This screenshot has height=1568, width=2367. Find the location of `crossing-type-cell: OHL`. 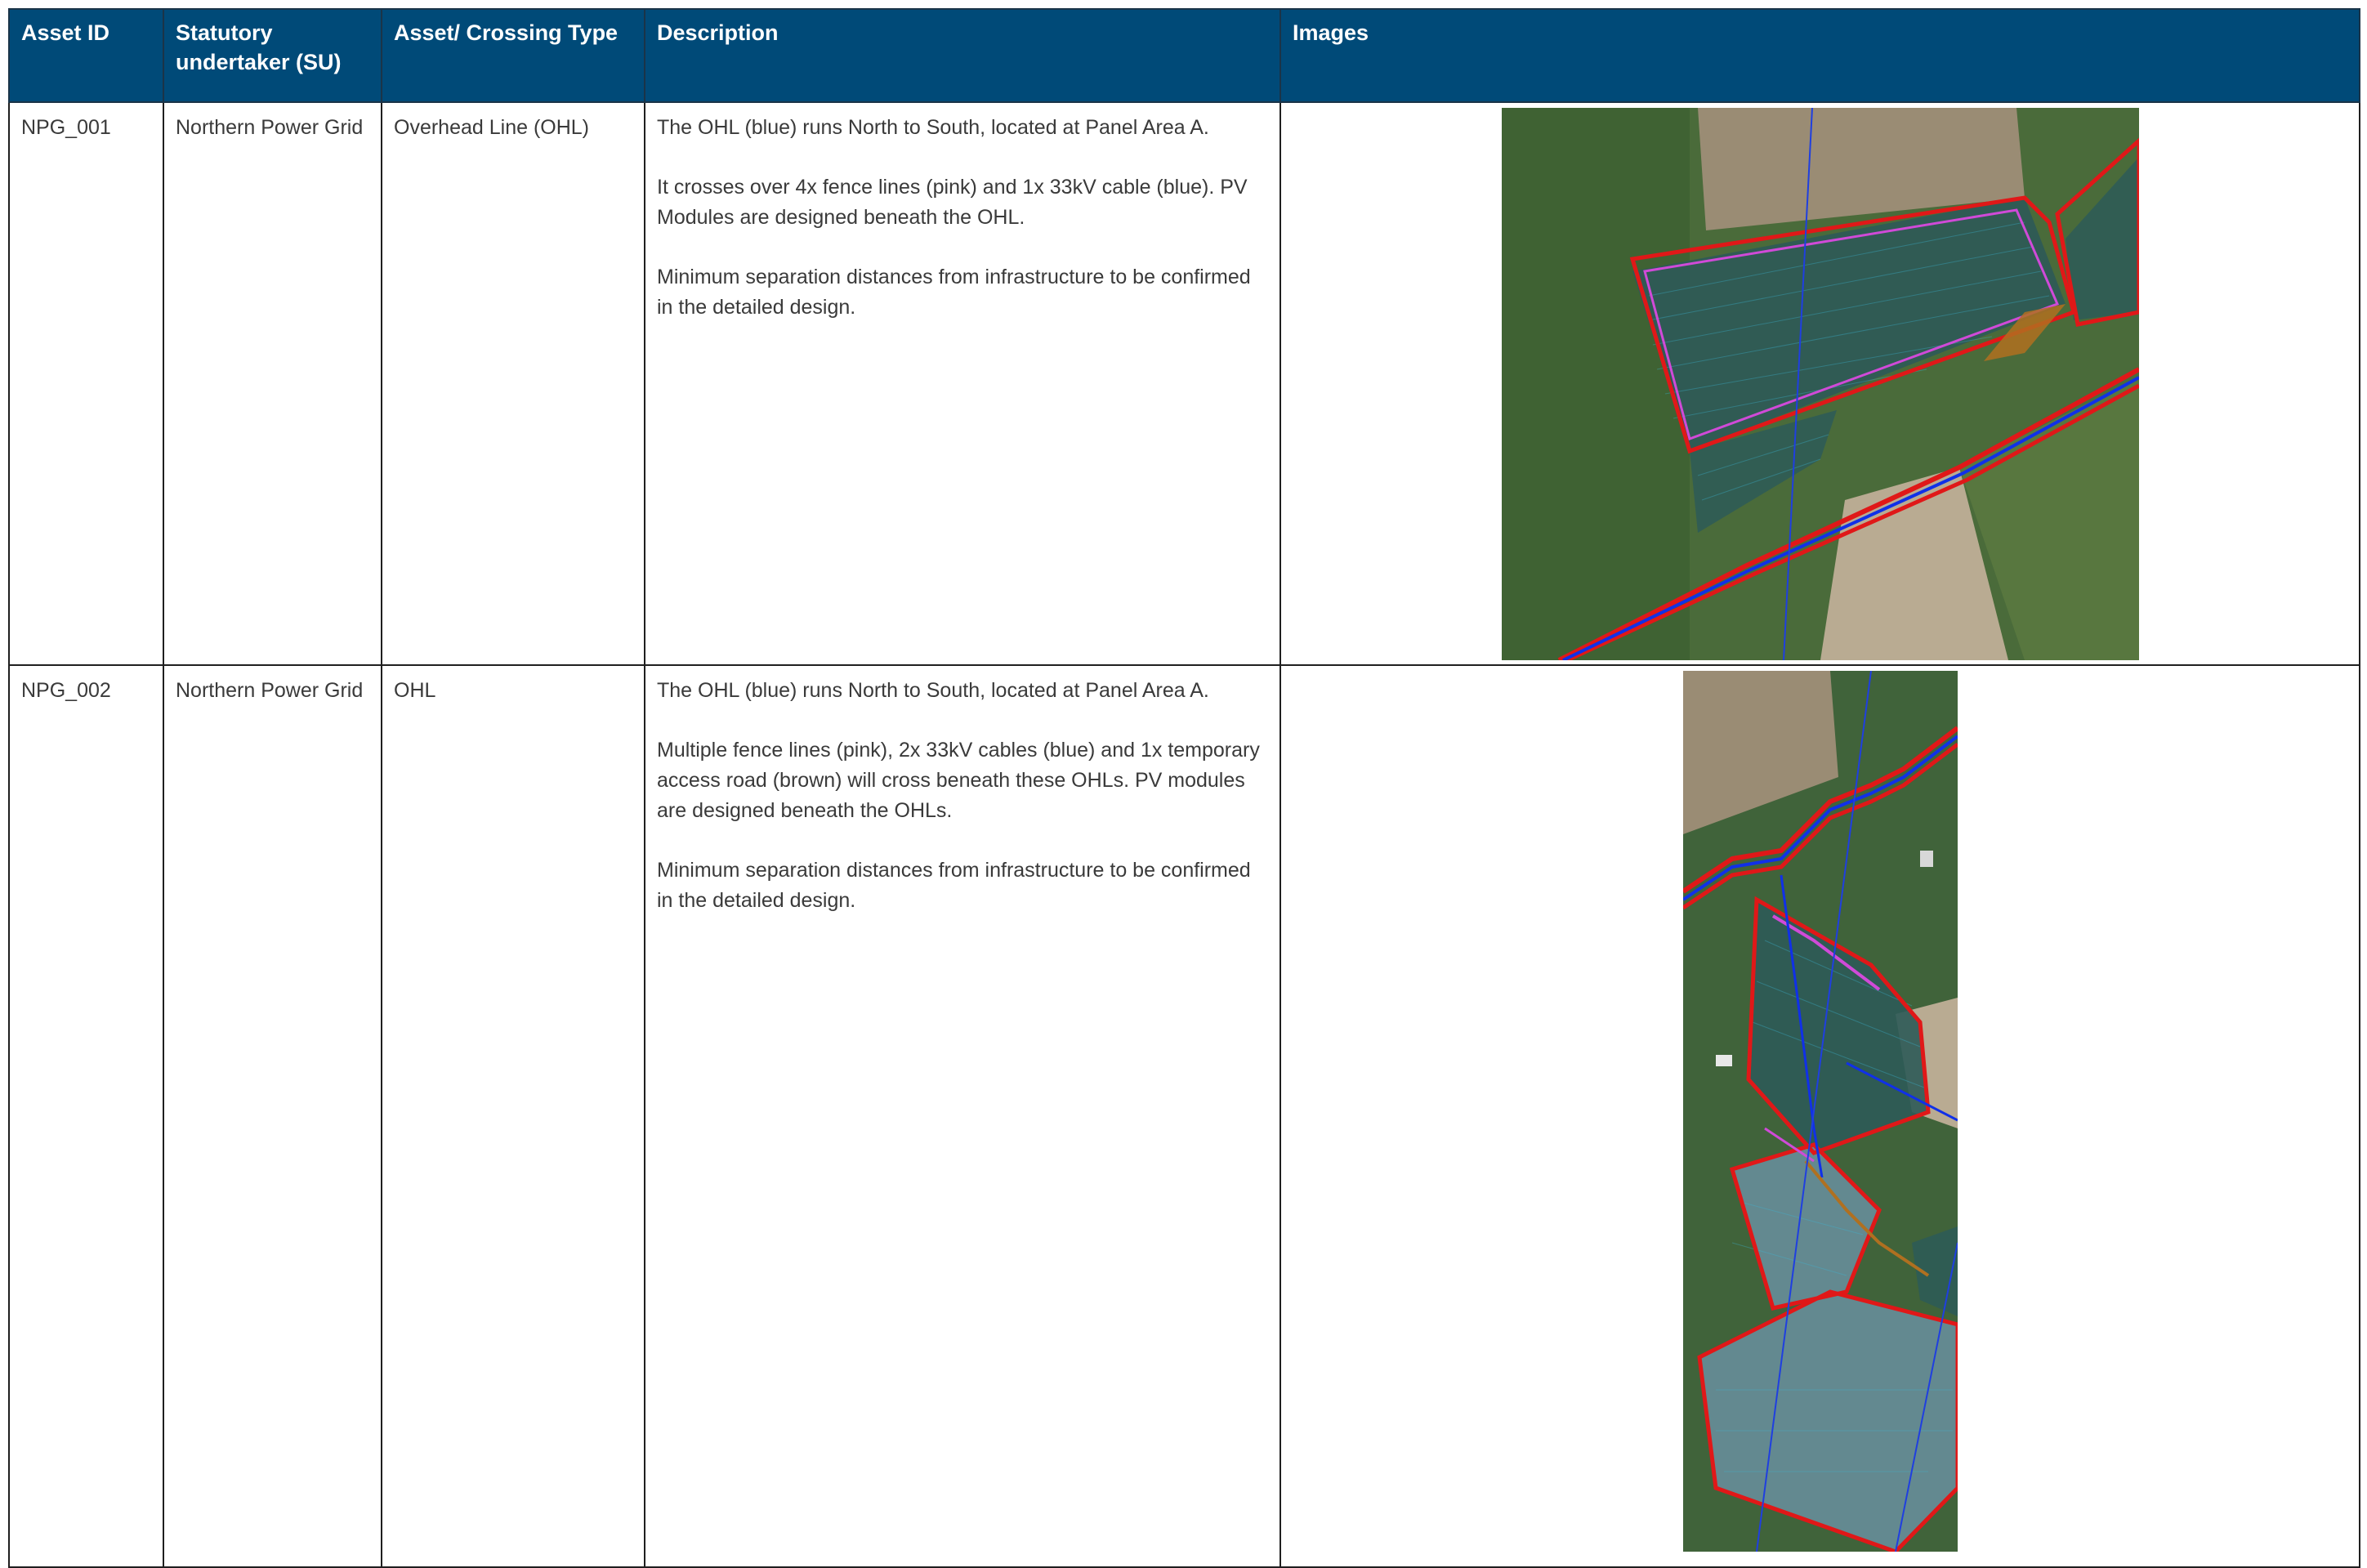

crossing-type-cell: OHL is located at coordinates (513, 1116).